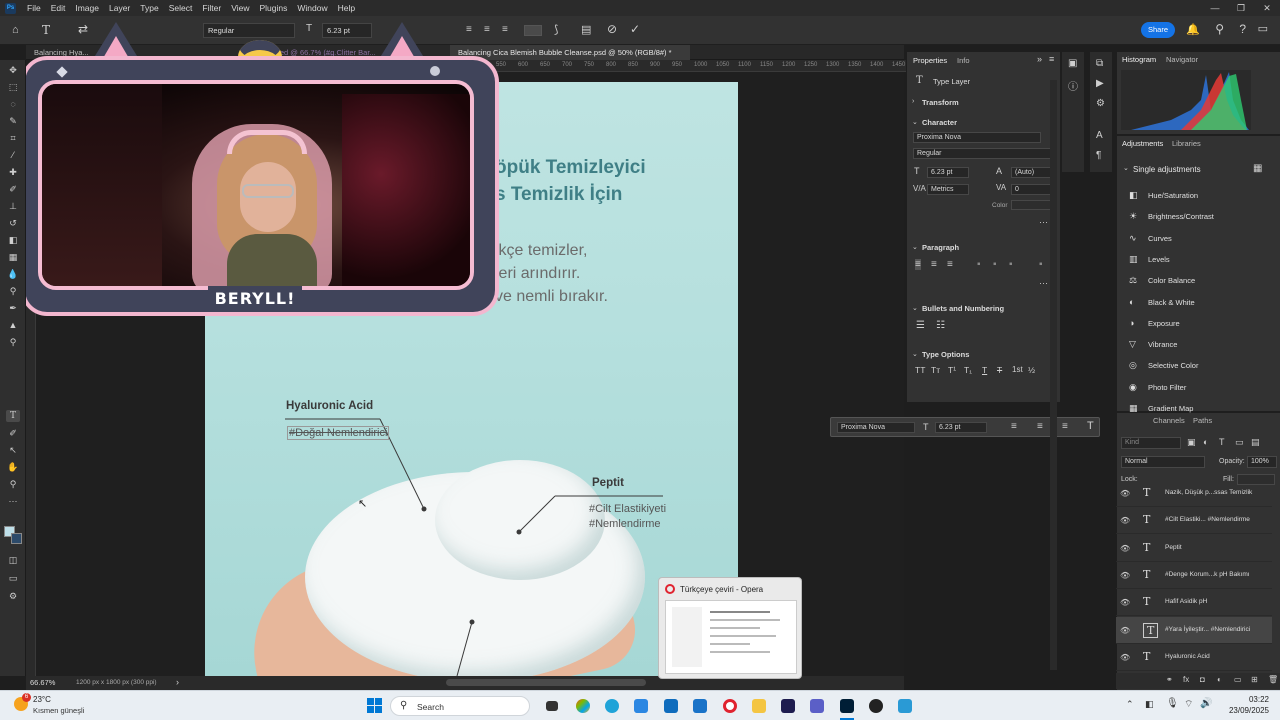 Image resolution: width=1280 pixels, height=720 pixels. Describe the element at coordinates (1164, 323) in the screenshot. I see `adjustment-item: Exposure` at that location.